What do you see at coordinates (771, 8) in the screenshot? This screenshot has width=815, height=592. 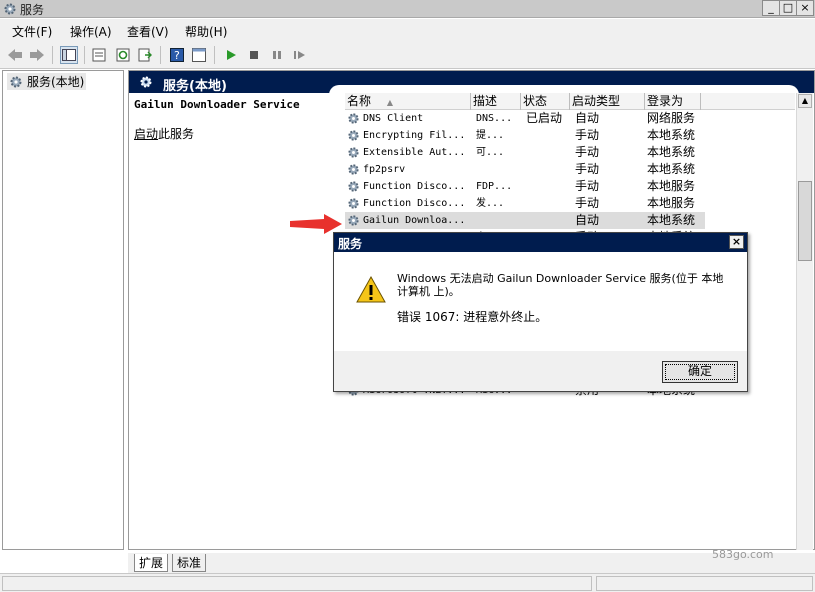 I see `minimize-button: _` at bounding box center [771, 8].